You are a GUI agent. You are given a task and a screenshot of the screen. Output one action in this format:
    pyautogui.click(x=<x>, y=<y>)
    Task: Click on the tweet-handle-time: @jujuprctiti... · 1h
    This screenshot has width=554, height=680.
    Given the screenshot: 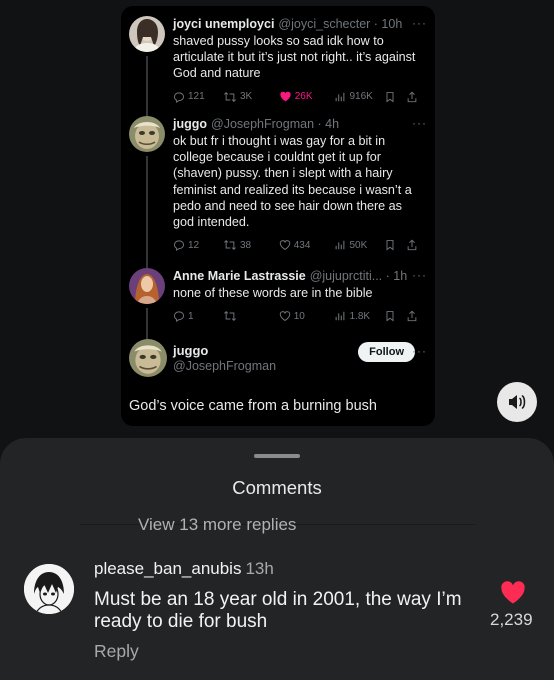 What is the action you would take?
    pyautogui.click(x=358, y=276)
    